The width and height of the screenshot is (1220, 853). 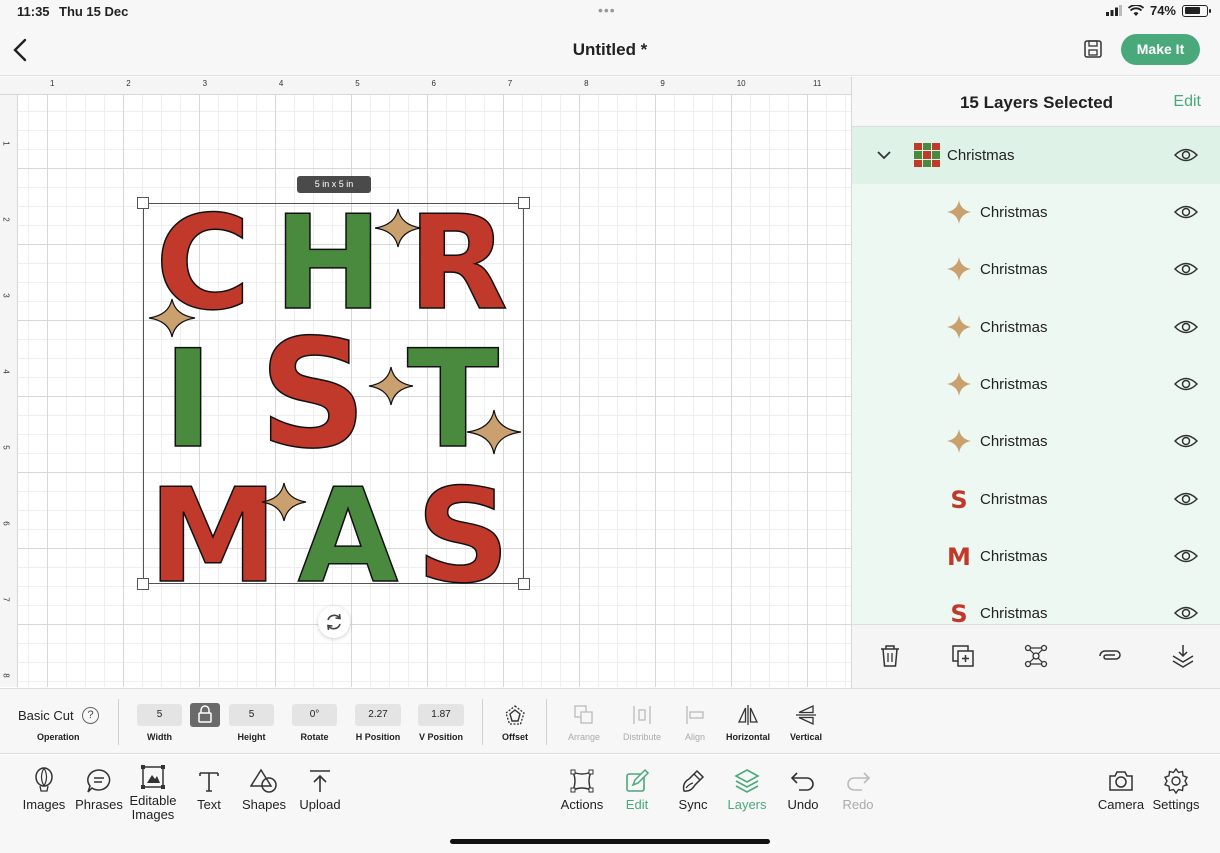 What do you see at coordinates (610, 841) in the screenshot?
I see `home-indicator` at bounding box center [610, 841].